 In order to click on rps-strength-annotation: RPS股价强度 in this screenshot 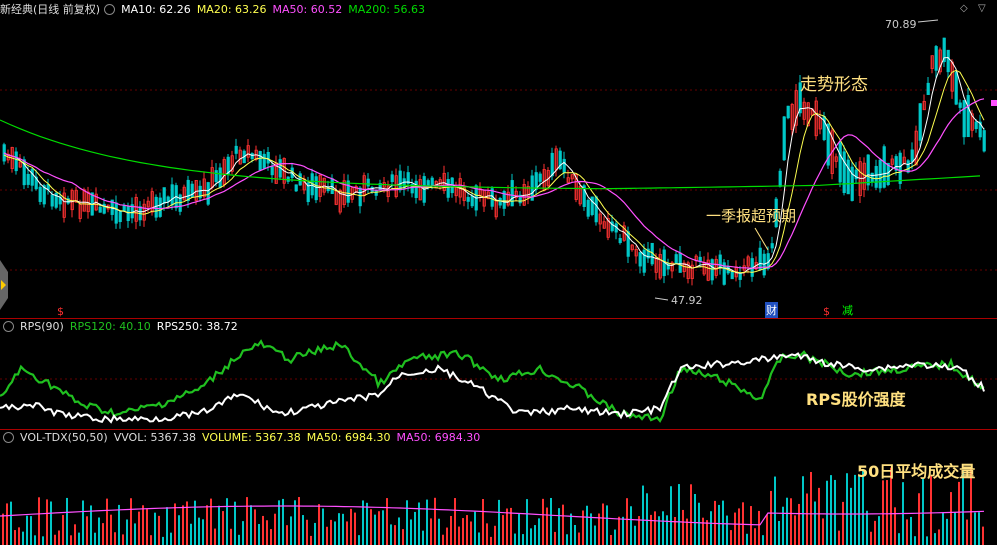, I will do `click(856, 399)`.